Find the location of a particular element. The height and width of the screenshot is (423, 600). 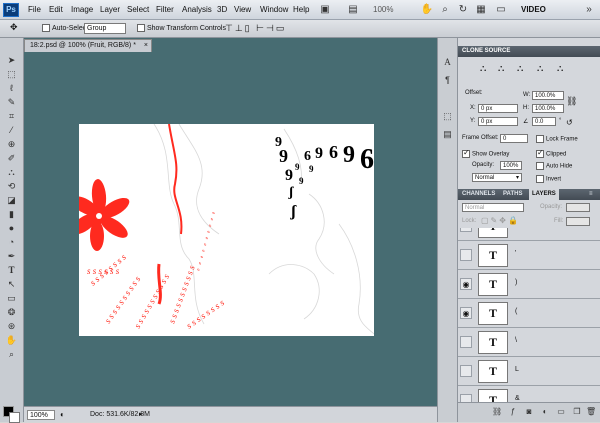

menu-layer: Layer is located at coordinates (110, 9).